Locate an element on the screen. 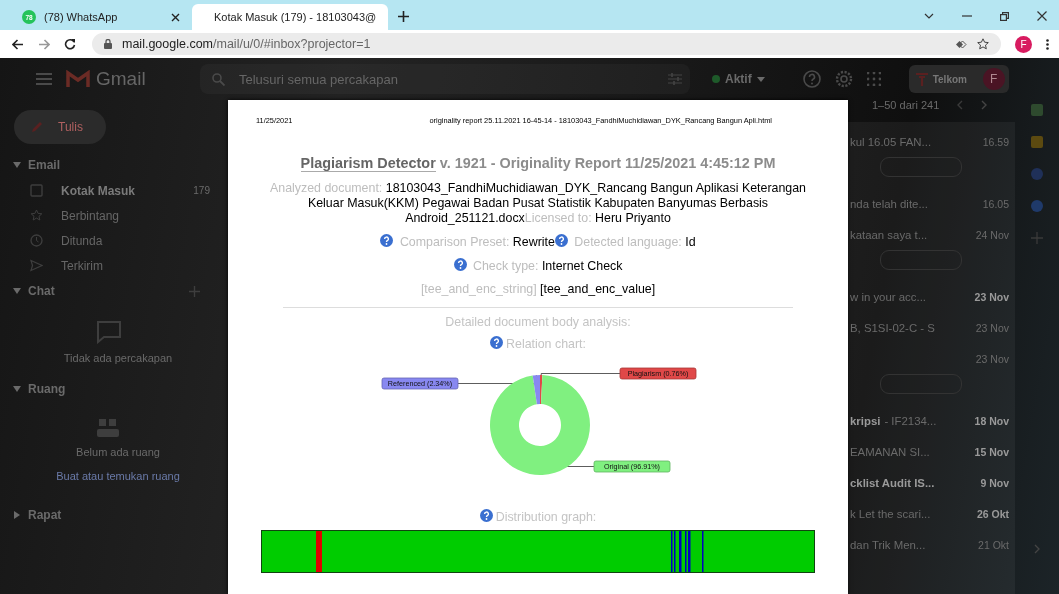 The image size is (1059, 594). field-value: Internet Check is located at coordinates (582, 266).